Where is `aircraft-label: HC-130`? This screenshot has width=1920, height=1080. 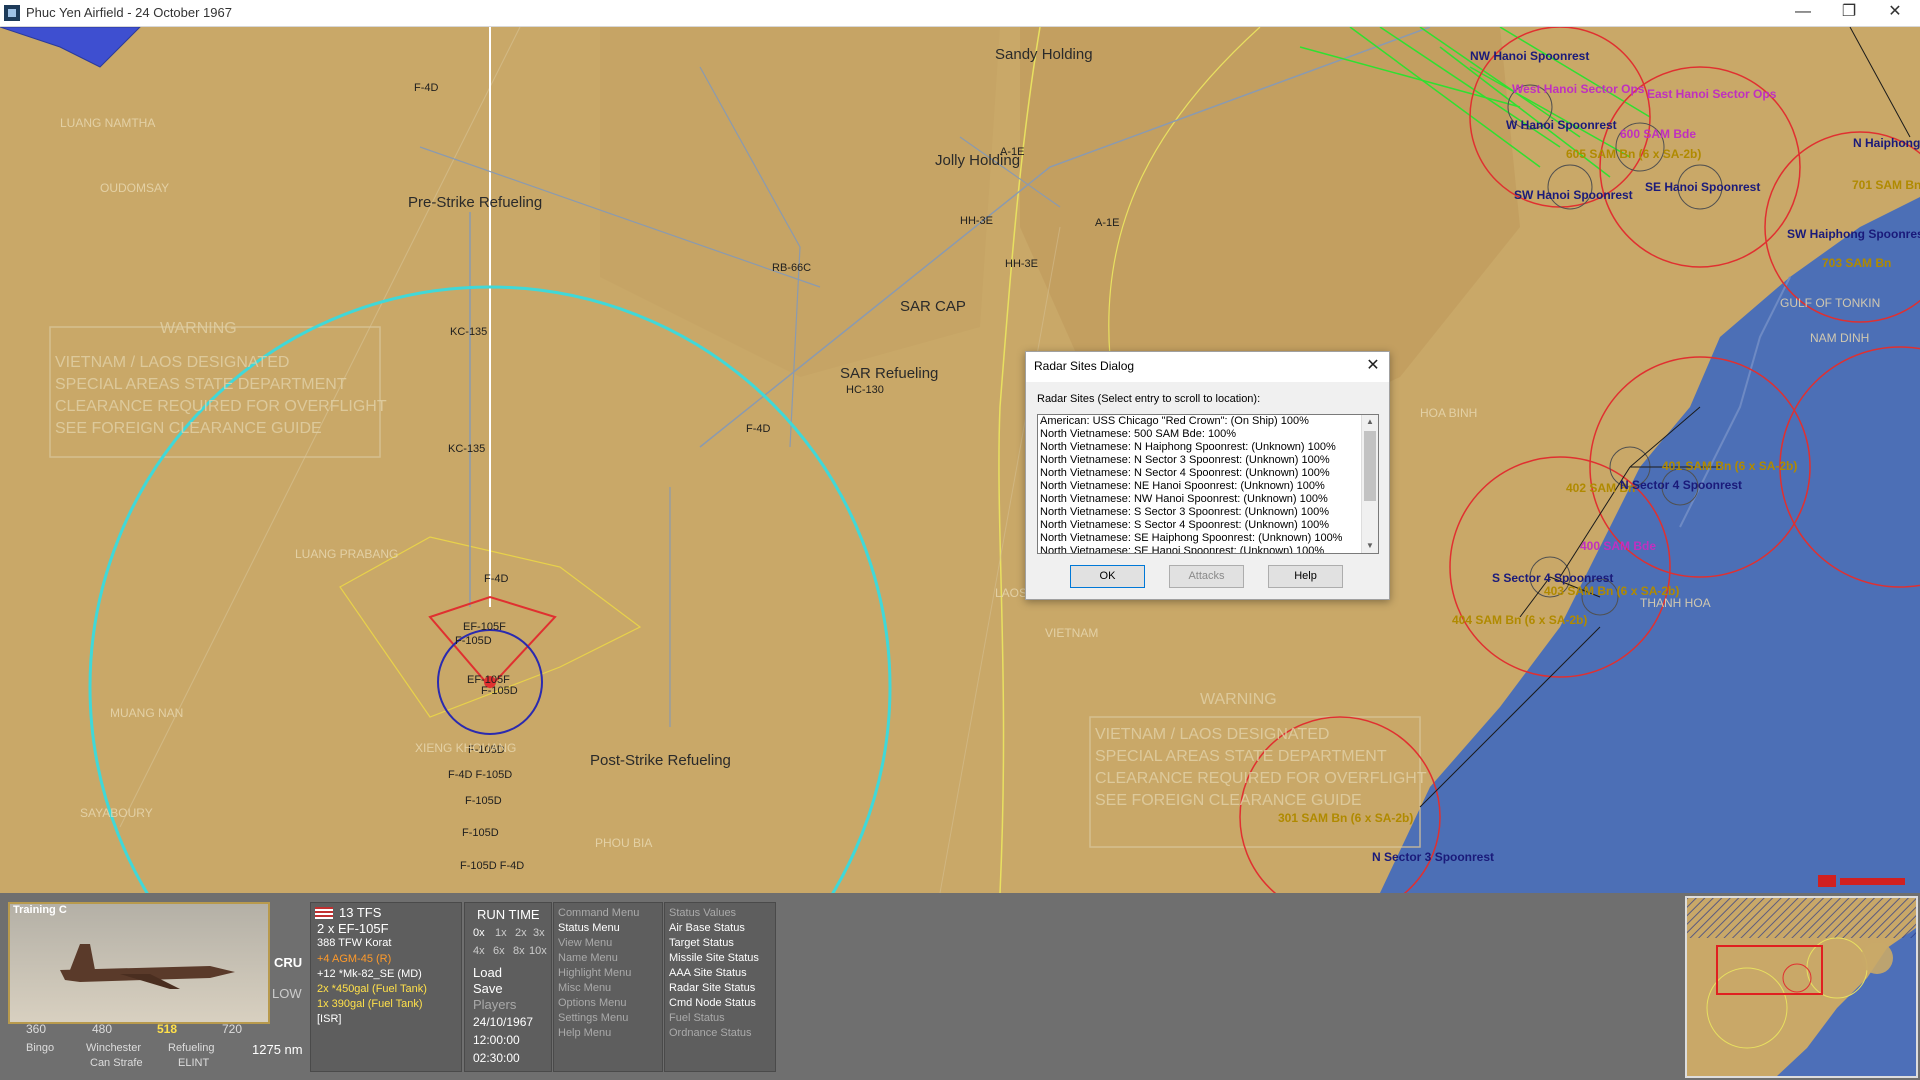
aircraft-label: HC-130 is located at coordinates (865, 390).